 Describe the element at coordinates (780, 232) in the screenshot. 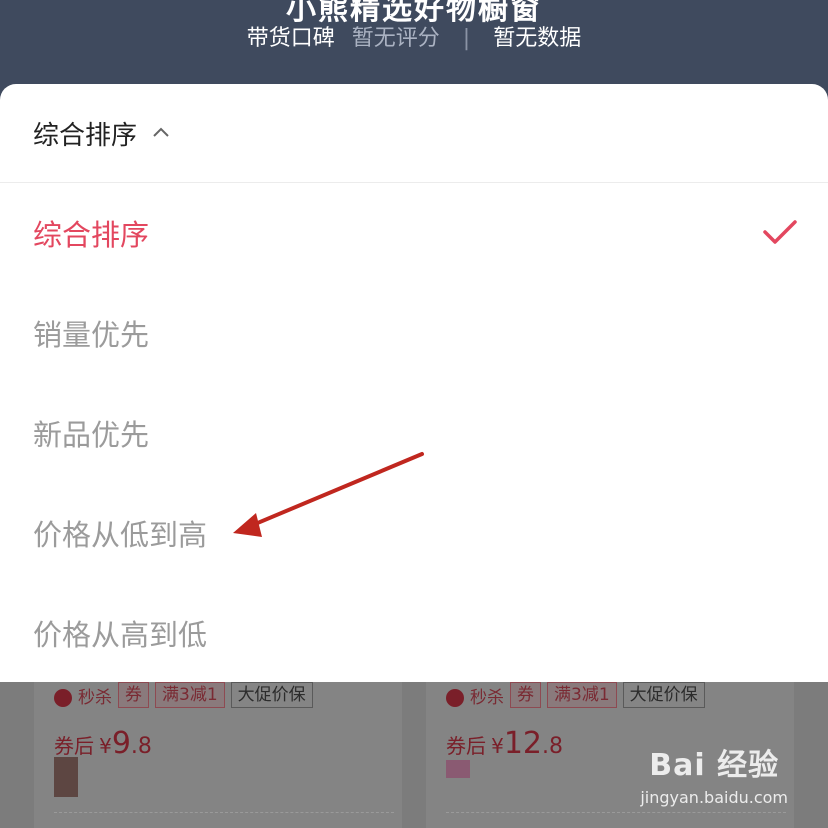

I see `checkmark-icon` at that location.